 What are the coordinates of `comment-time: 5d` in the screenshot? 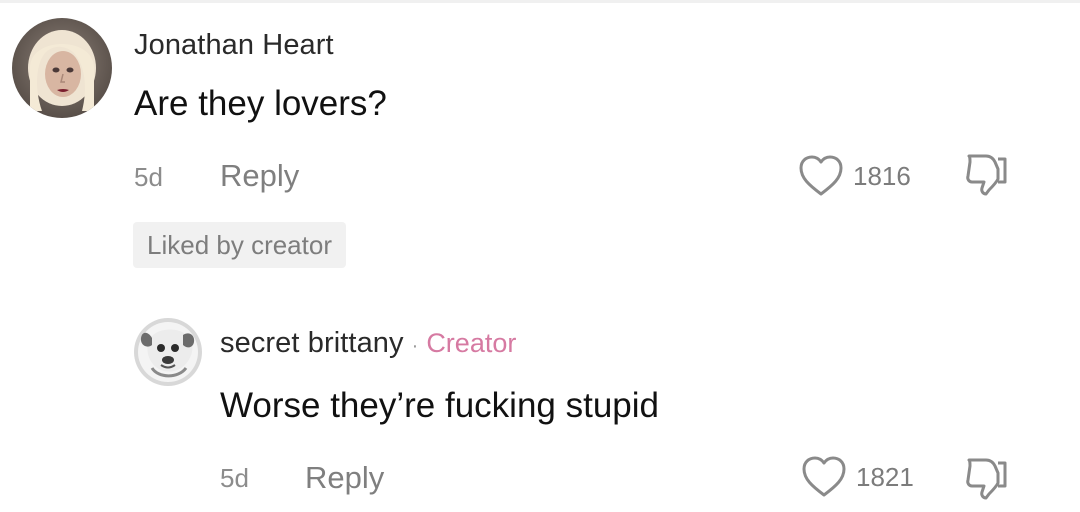 It's located at (148, 177).